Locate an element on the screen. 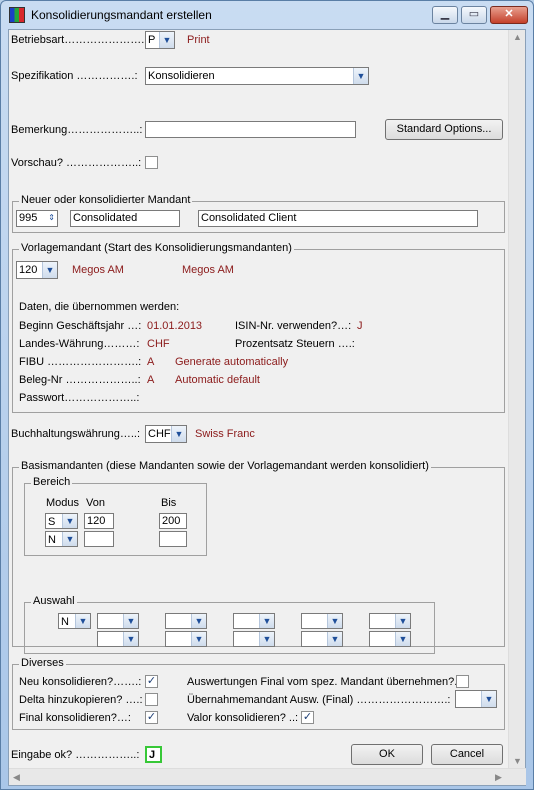  valor-checkbox: ✓ is located at coordinates (307, 717).